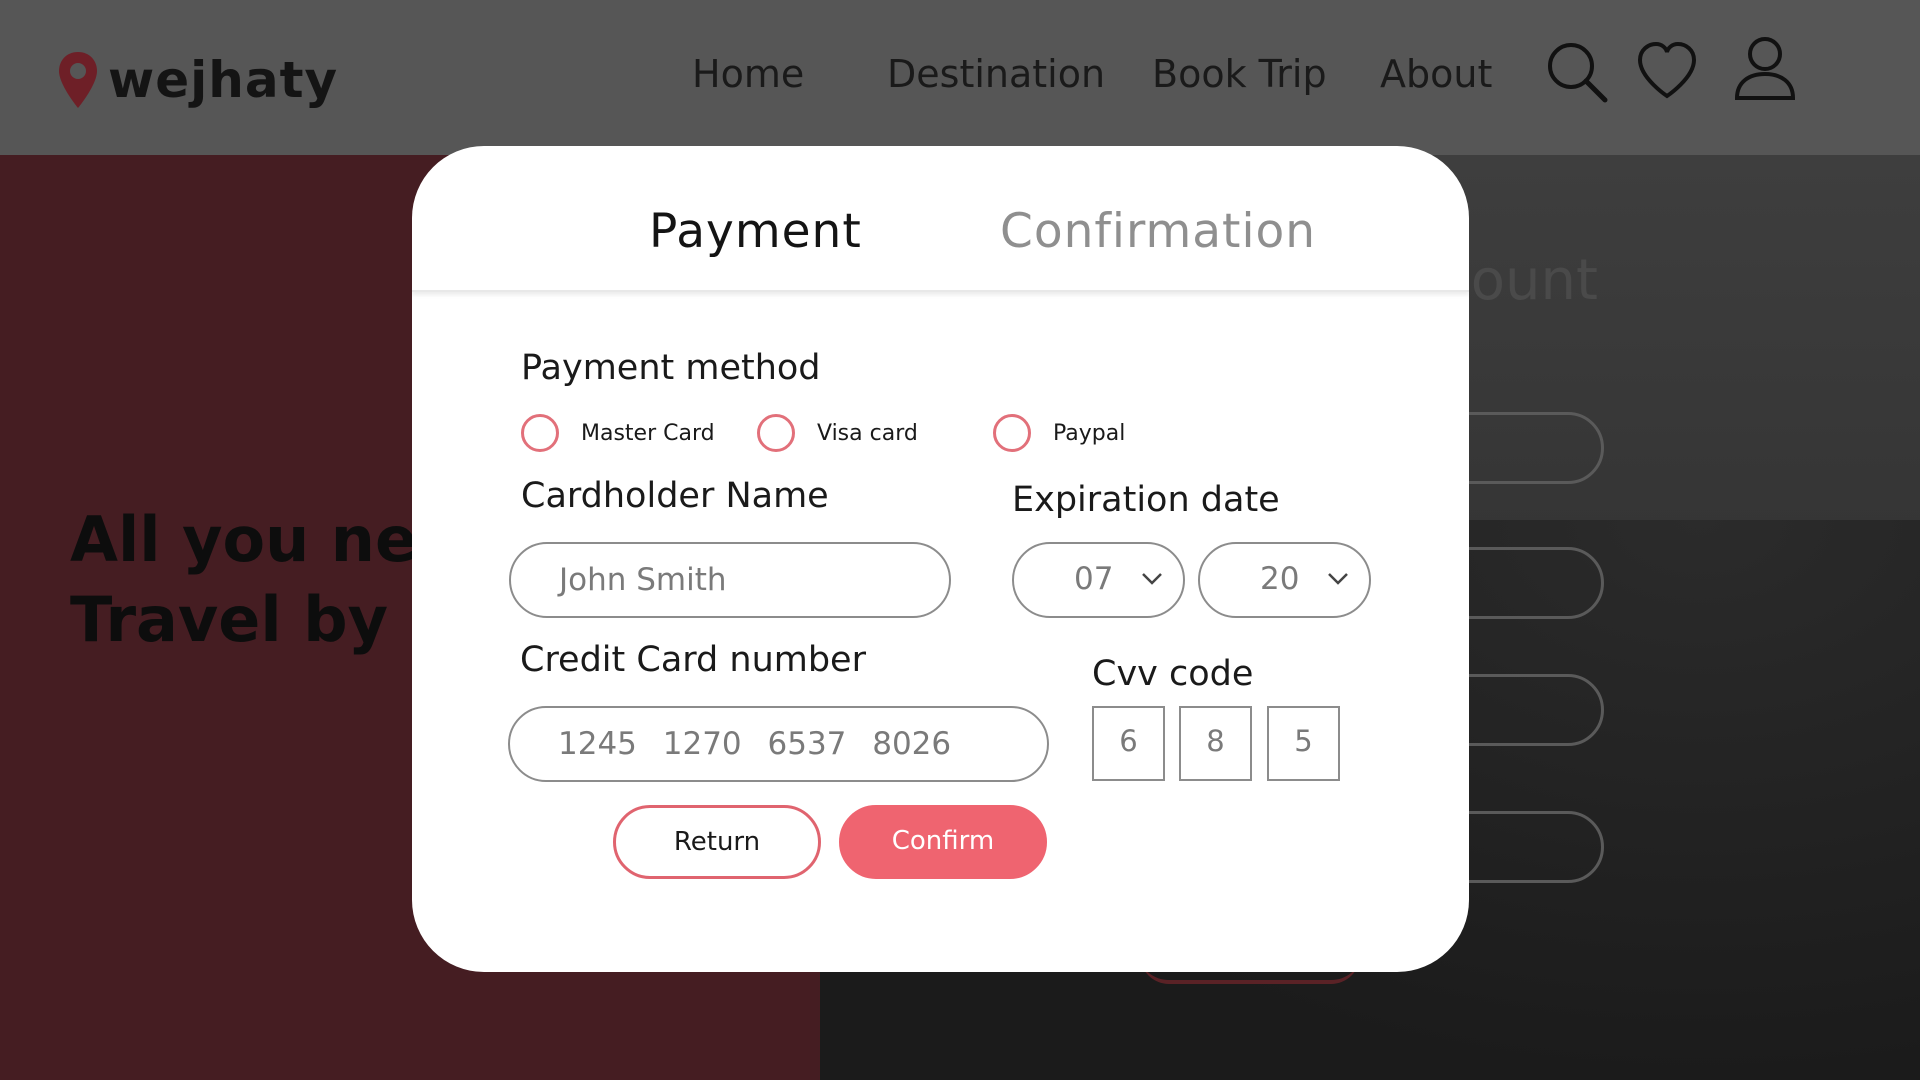 The width and height of the screenshot is (1920, 1080). Describe the element at coordinates (675, 496) in the screenshot. I see `cardholder-name-label: Cardholder Name` at that location.